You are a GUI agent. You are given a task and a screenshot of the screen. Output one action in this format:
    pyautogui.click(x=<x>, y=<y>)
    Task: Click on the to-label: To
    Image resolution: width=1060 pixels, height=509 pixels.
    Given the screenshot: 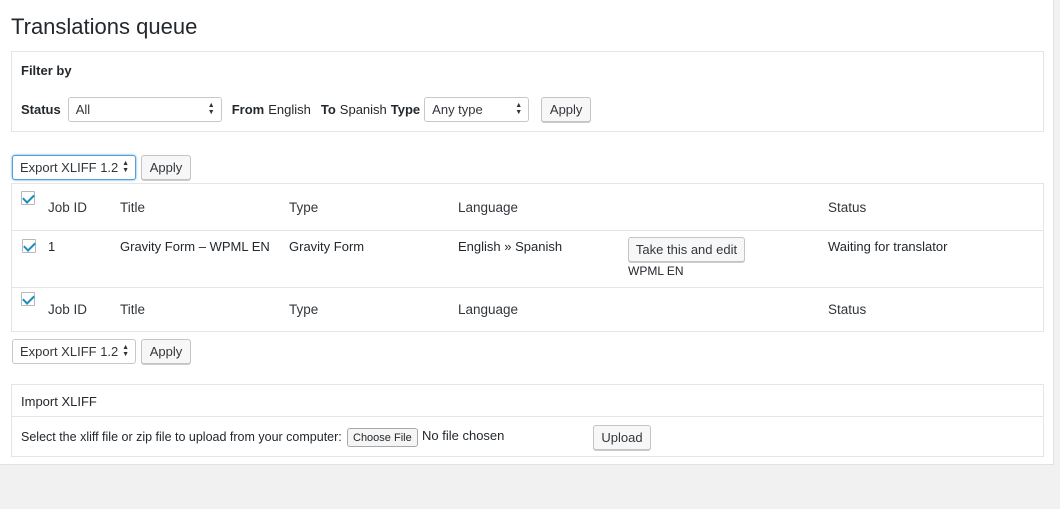 What is the action you would take?
    pyautogui.click(x=328, y=109)
    